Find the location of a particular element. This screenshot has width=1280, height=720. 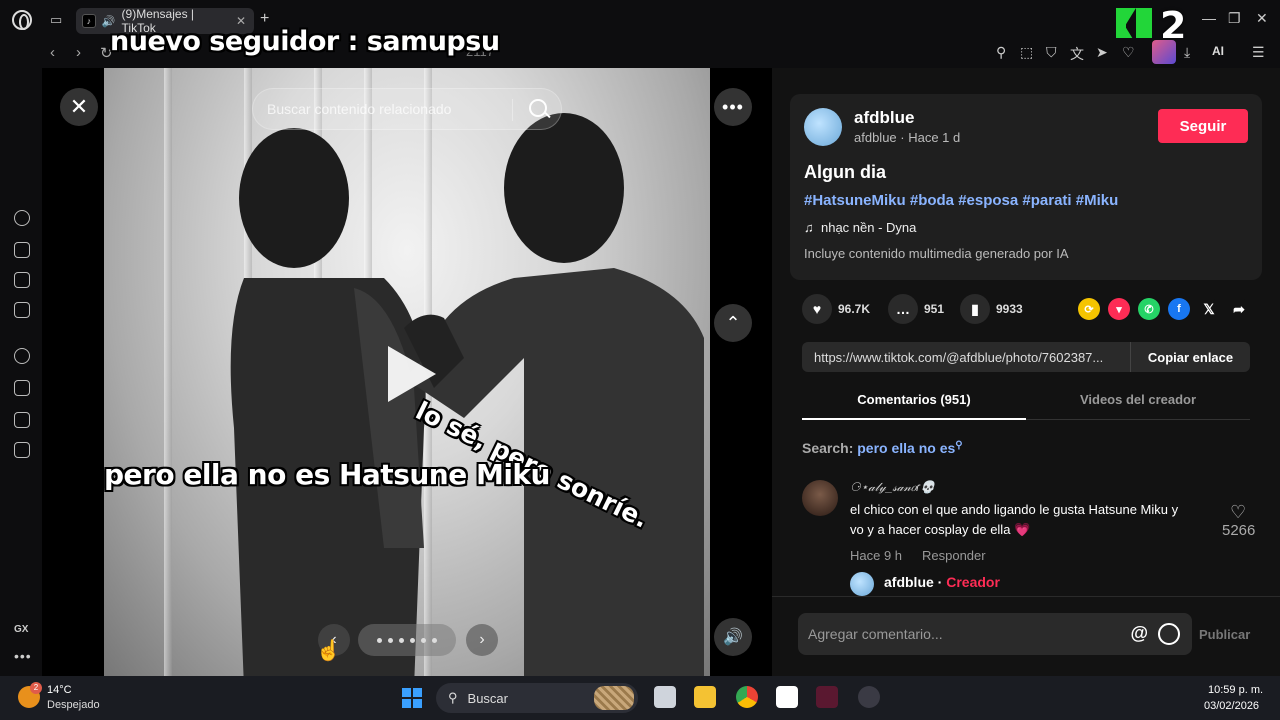

sidebar-gx-label: GX is located at coordinates (21, 629).